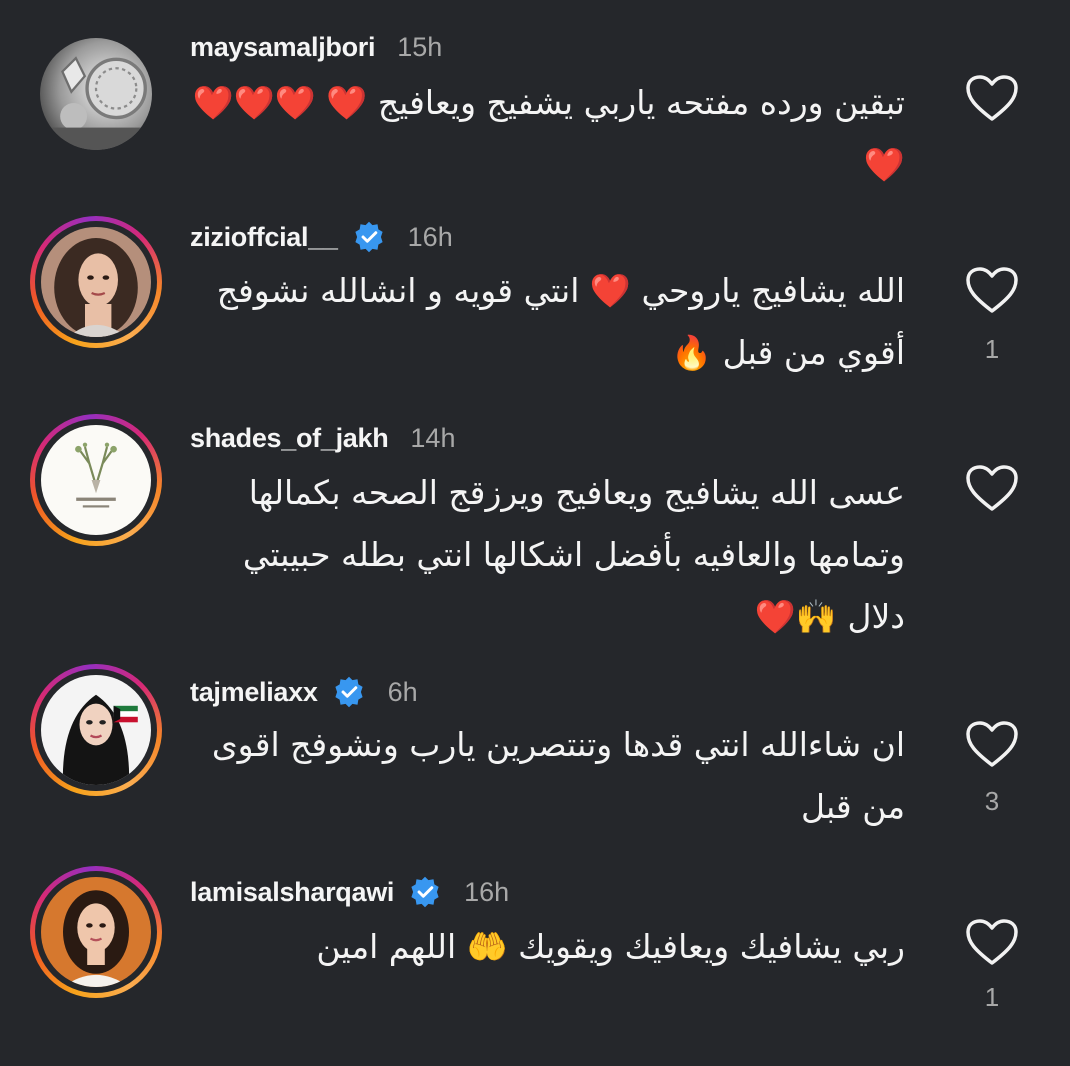  I want to click on timestamp: 15h, so click(420, 46).